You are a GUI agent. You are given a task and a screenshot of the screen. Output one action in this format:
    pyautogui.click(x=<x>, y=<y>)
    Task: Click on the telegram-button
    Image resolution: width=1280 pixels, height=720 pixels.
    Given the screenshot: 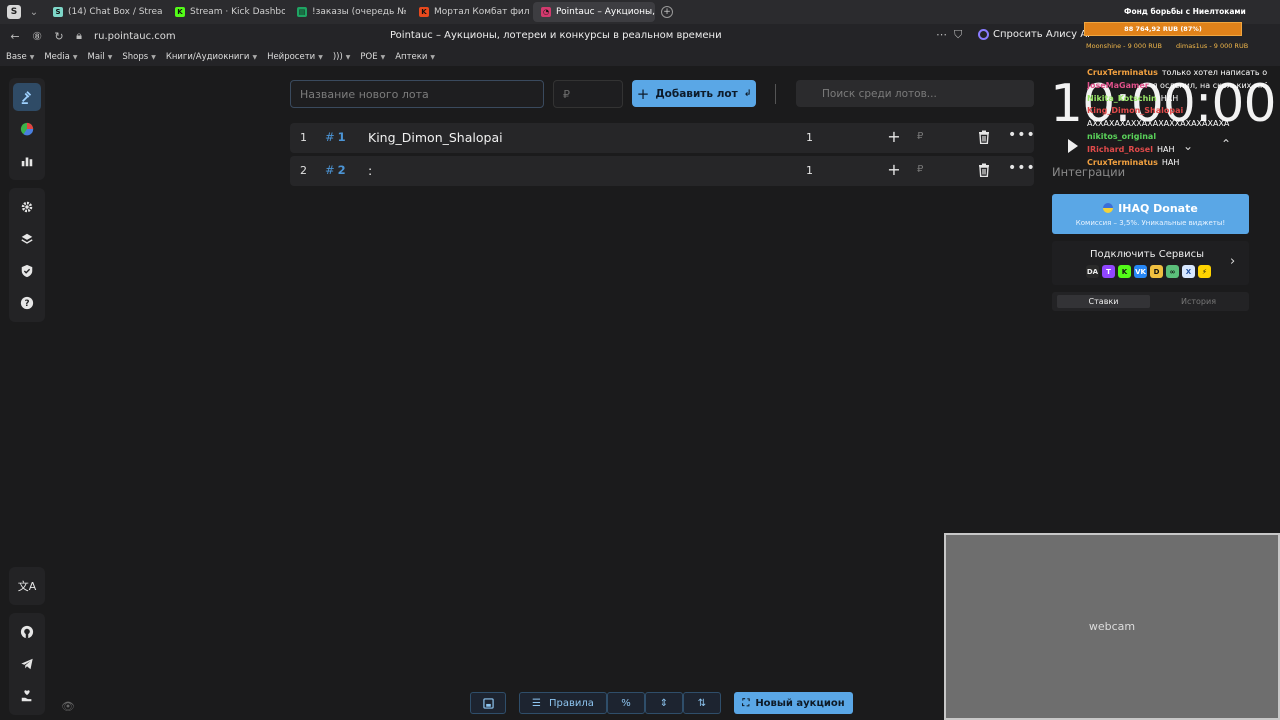 What is the action you would take?
    pyautogui.click(x=27, y=664)
    